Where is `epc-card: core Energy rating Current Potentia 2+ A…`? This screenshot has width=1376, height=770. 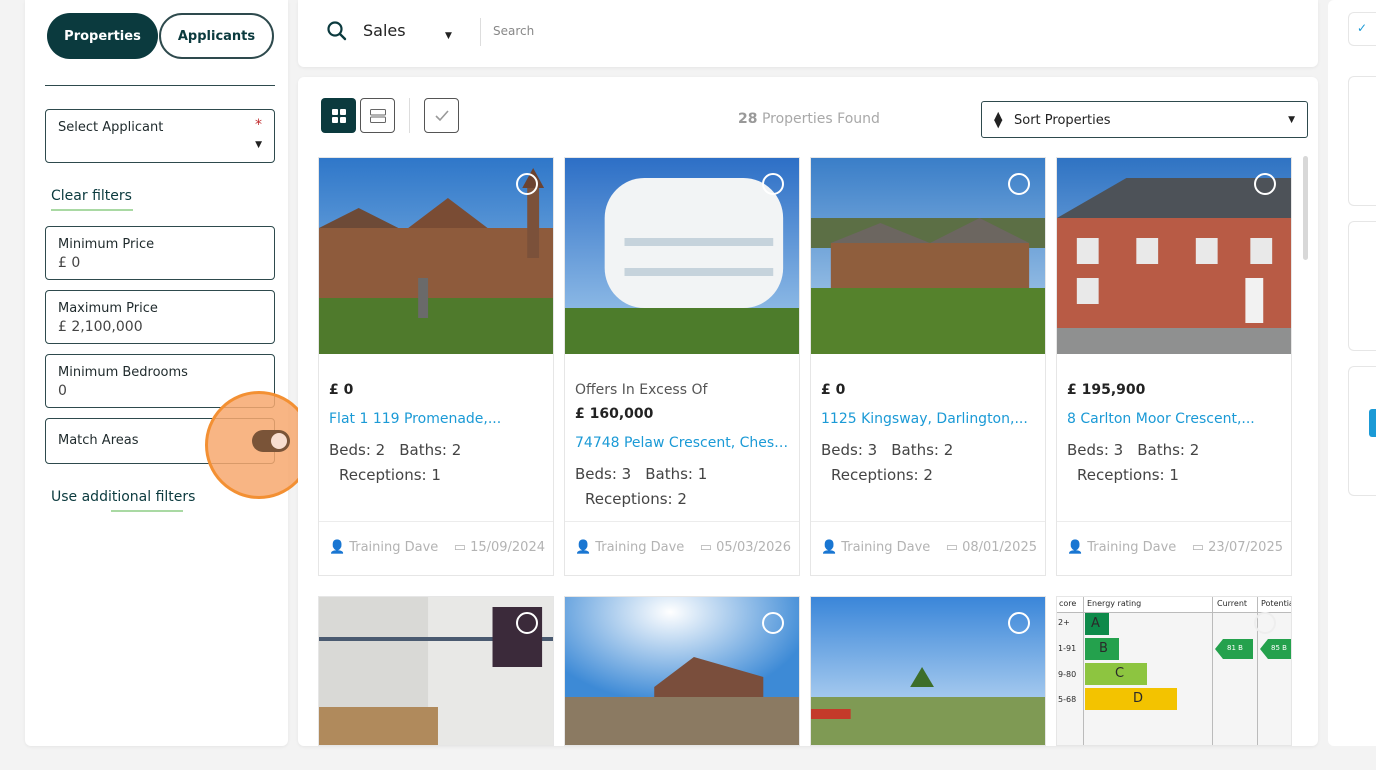
epc-card: core Energy rating Current Potentia 2+ A… is located at coordinates (1174, 671).